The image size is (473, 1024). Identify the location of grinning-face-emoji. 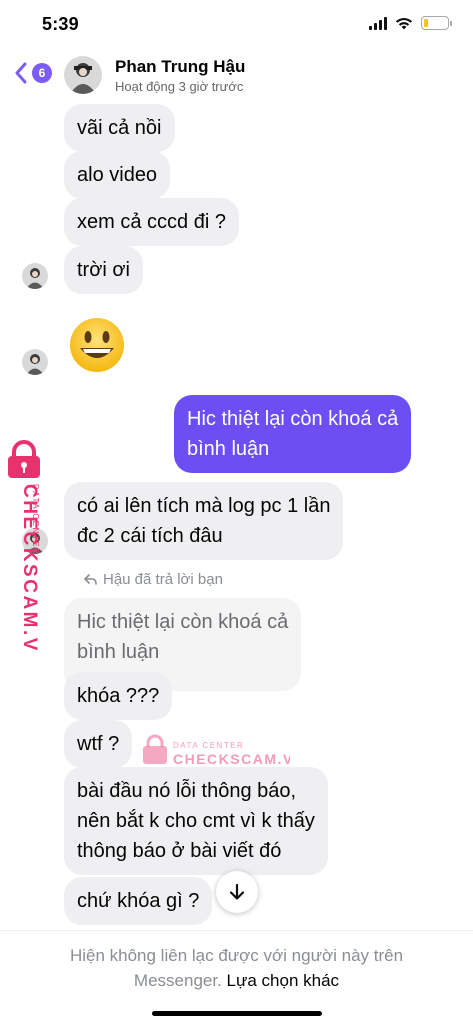
(97, 347).